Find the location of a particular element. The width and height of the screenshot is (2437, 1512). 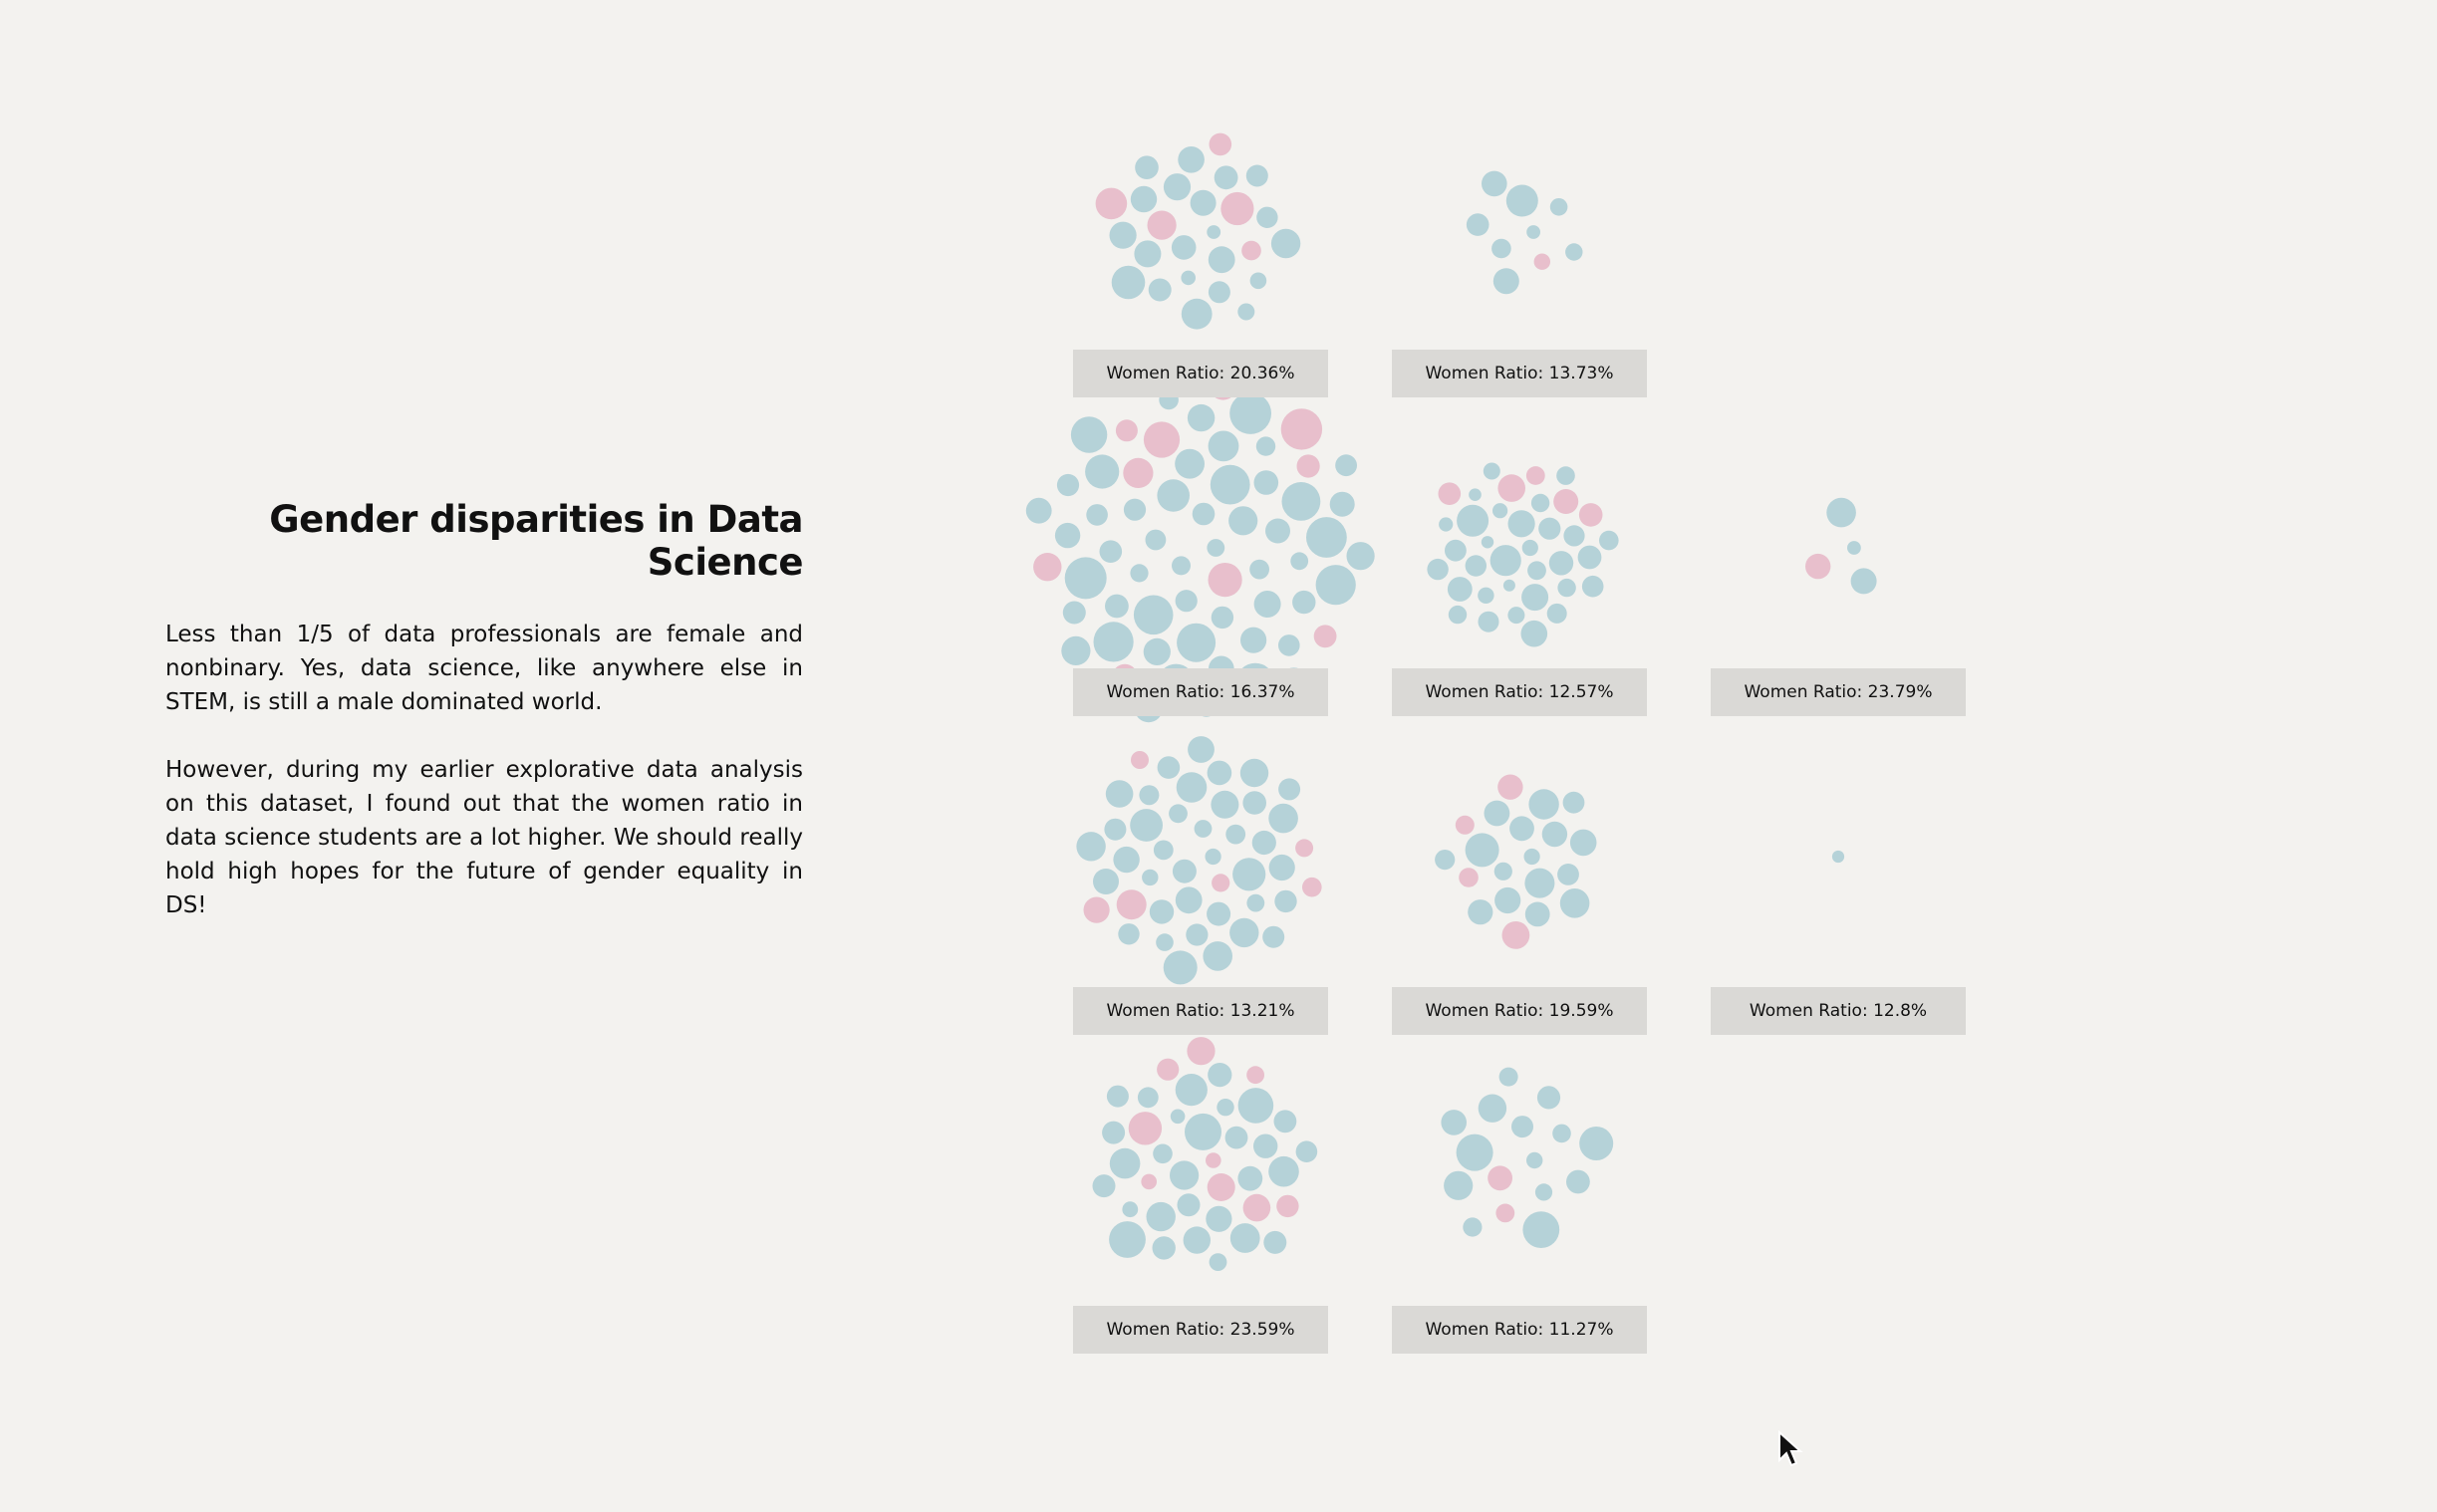

women-ratio-label: Women Ratio: 12.57% is located at coordinates (1519, 692).